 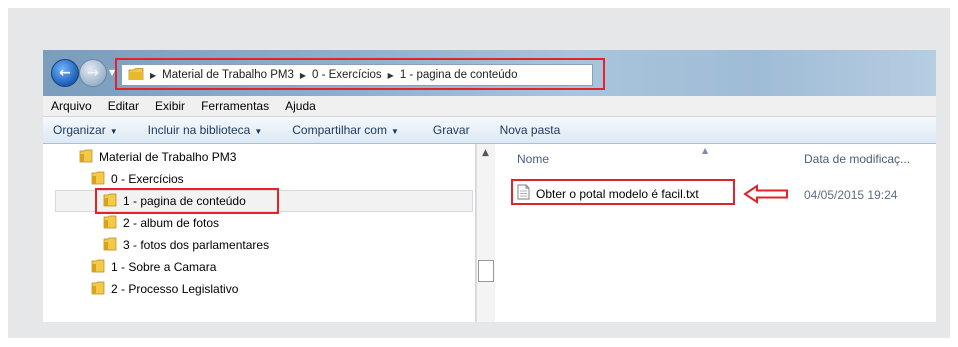 I want to click on highlight-box-file, so click(x=623, y=192).